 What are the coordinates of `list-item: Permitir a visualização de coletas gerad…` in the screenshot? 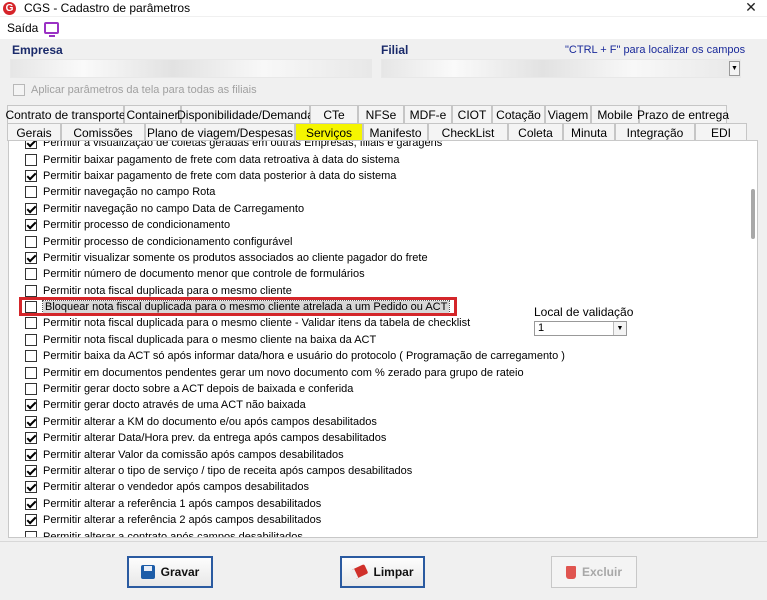 It's located at (295, 146).